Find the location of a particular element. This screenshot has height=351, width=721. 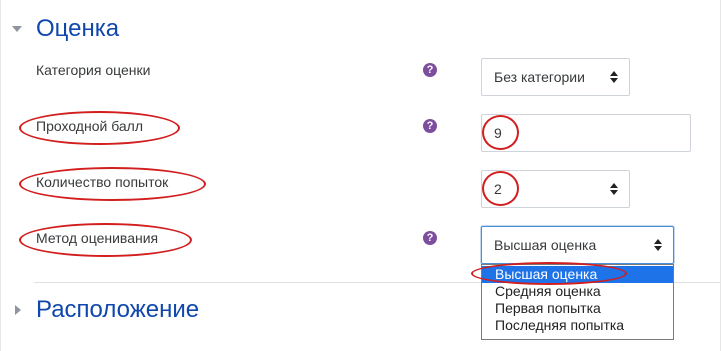

pass-grade-label: Проходной балл is located at coordinates (90, 126).